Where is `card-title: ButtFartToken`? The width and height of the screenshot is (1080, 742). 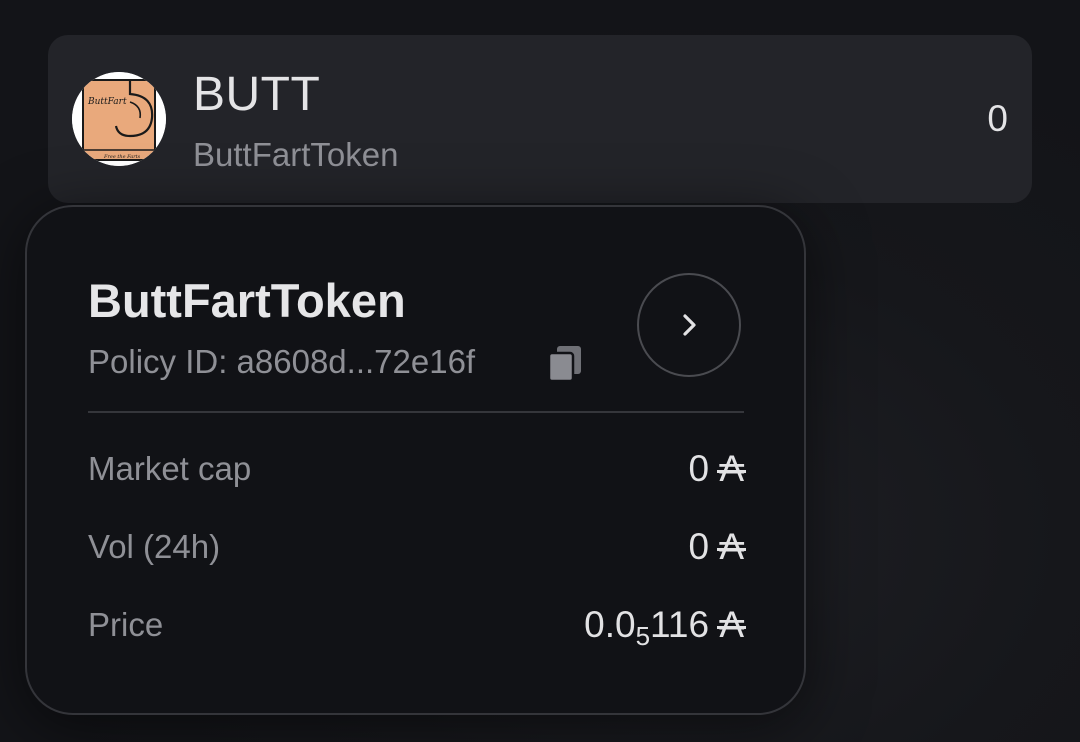 card-title: ButtFartToken is located at coordinates (247, 300).